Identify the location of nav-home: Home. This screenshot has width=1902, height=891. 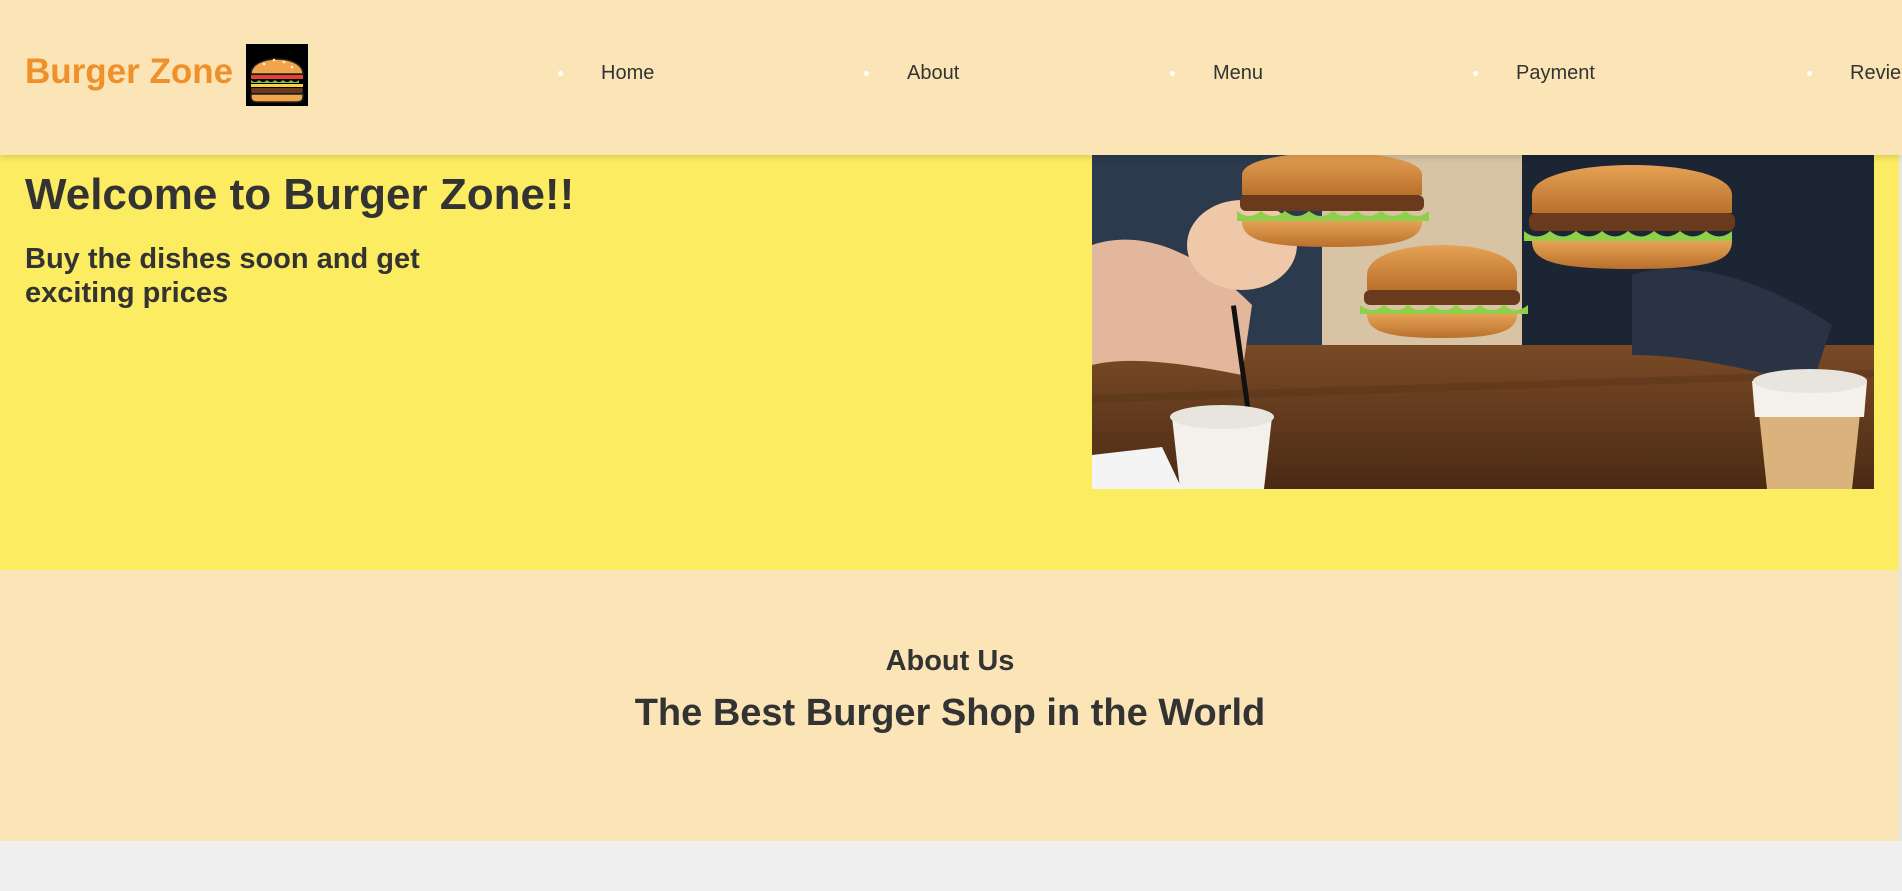
(606, 75).